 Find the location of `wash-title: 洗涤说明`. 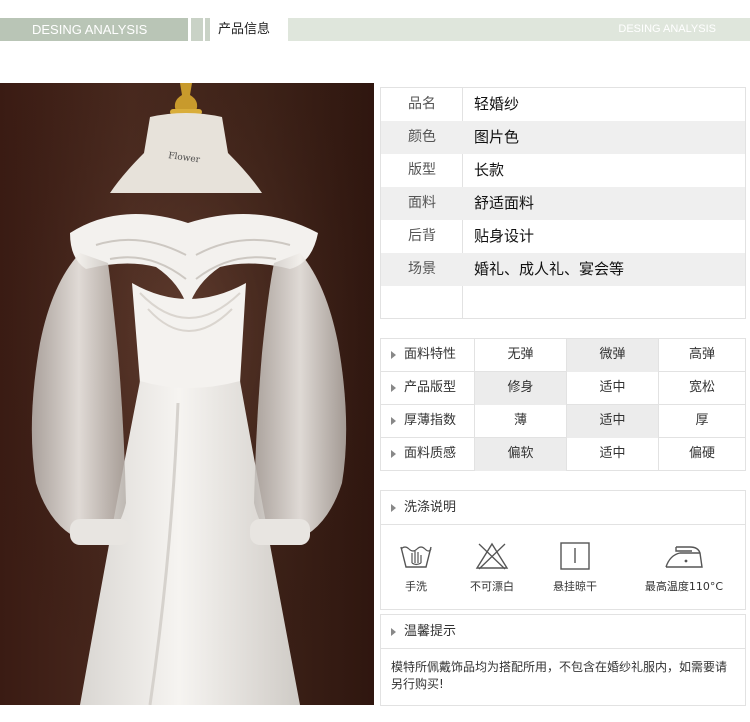

wash-title: 洗涤说明 is located at coordinates (430, 507).